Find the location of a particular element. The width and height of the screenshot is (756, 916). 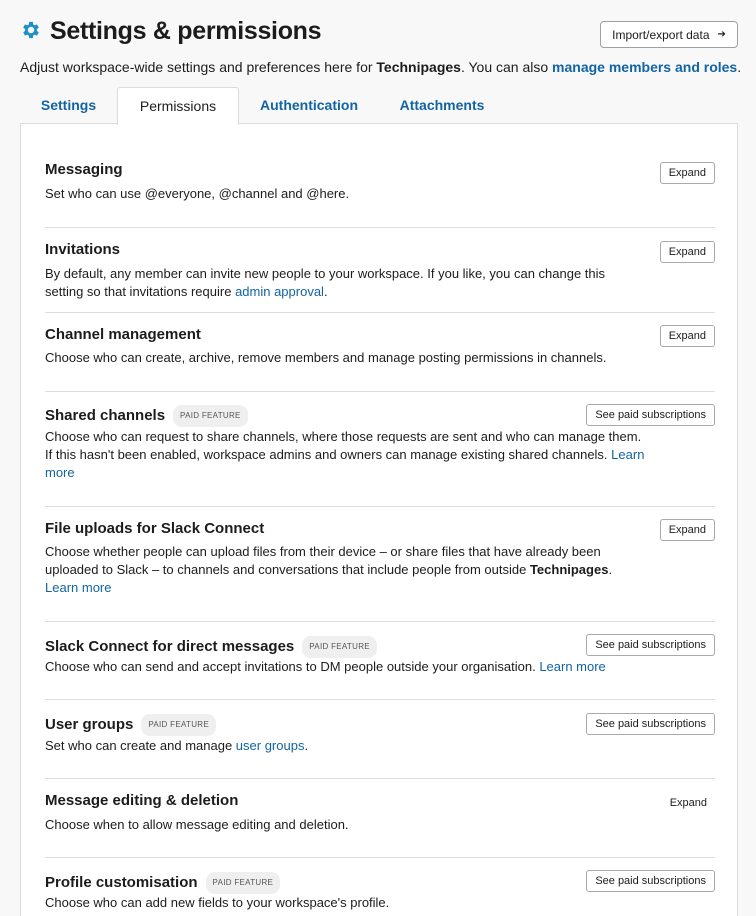

manage-members-link: manage members and roles is located at coordinates (644, 67).